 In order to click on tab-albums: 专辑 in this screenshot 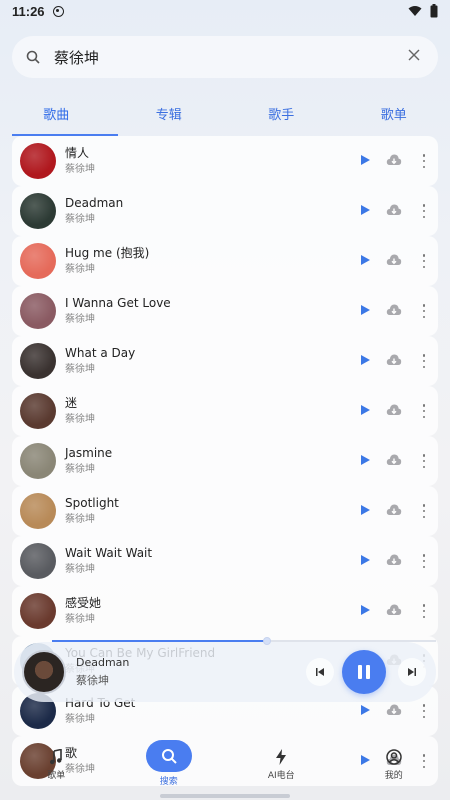, I will do `click(169, 118)`.